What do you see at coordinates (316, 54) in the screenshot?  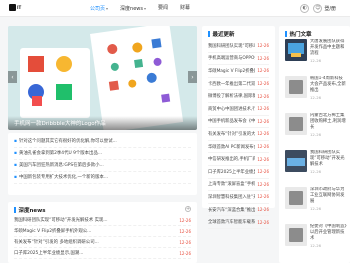 I see `hot-article: 大唐发展团队获得开发作品中主题和流程 12-26` at bounding box center [316, 54].